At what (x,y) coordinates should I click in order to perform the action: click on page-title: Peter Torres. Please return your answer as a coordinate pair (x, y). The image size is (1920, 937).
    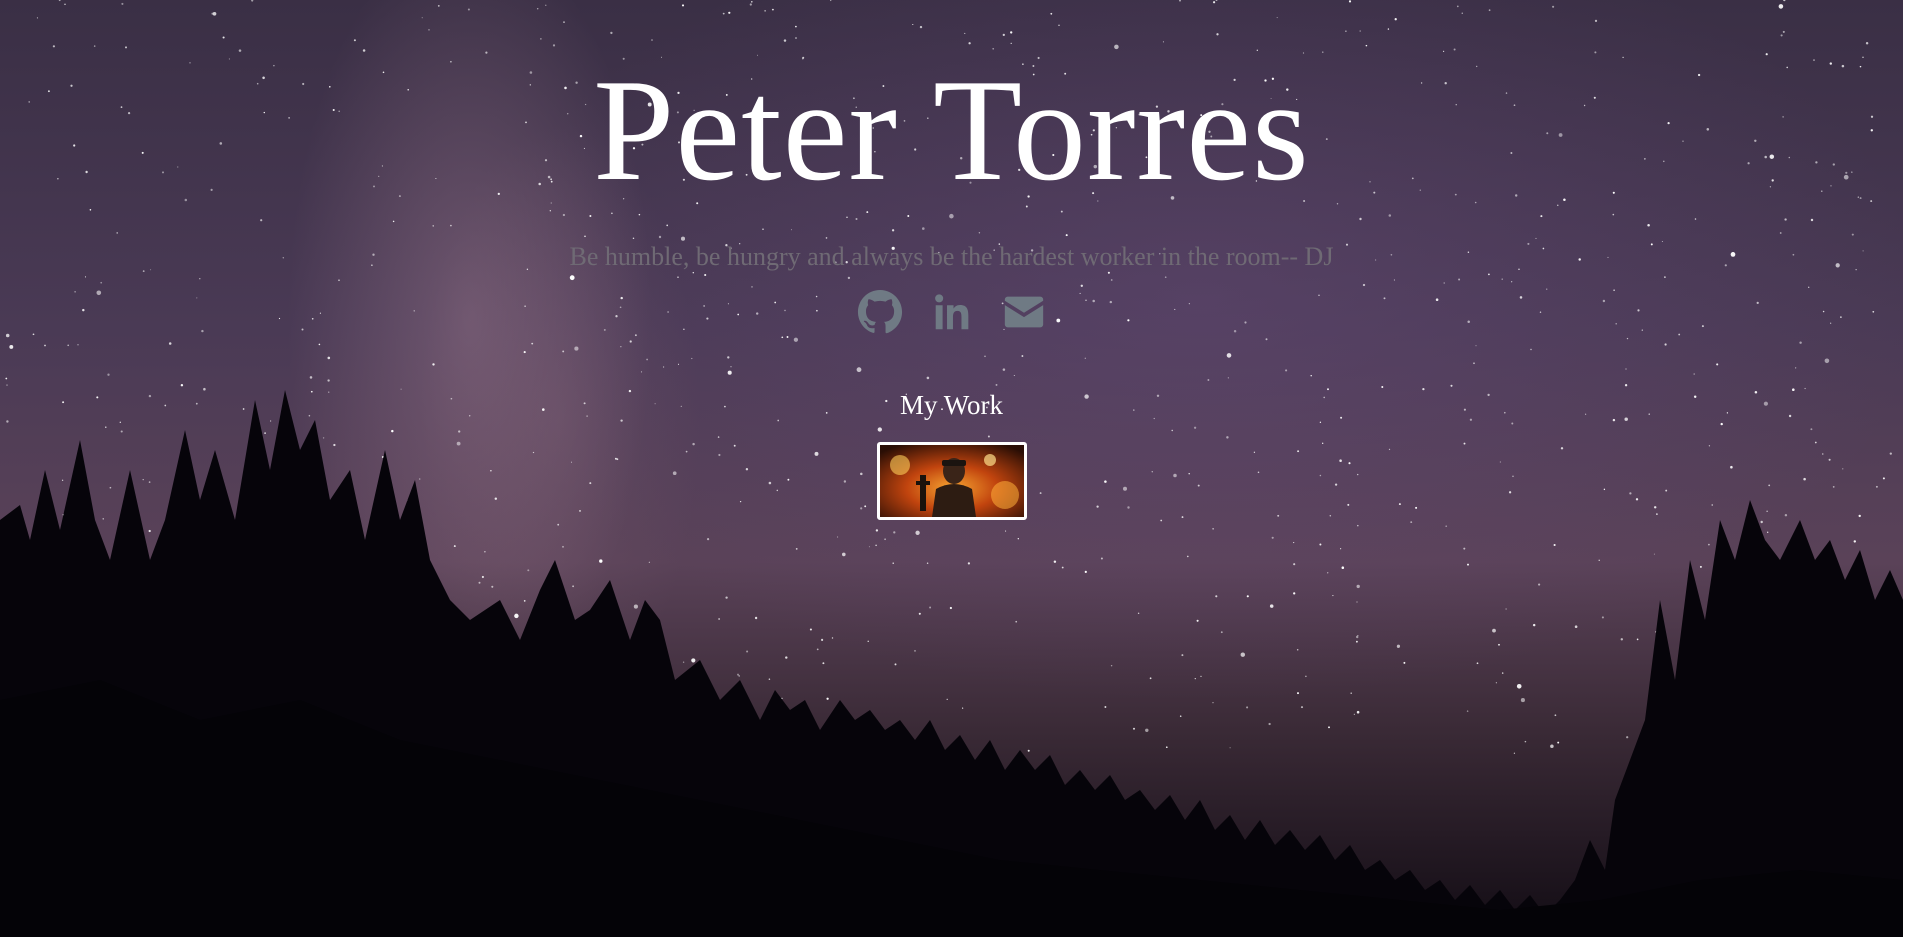
    Looking at the image, I should click on (951, 130).